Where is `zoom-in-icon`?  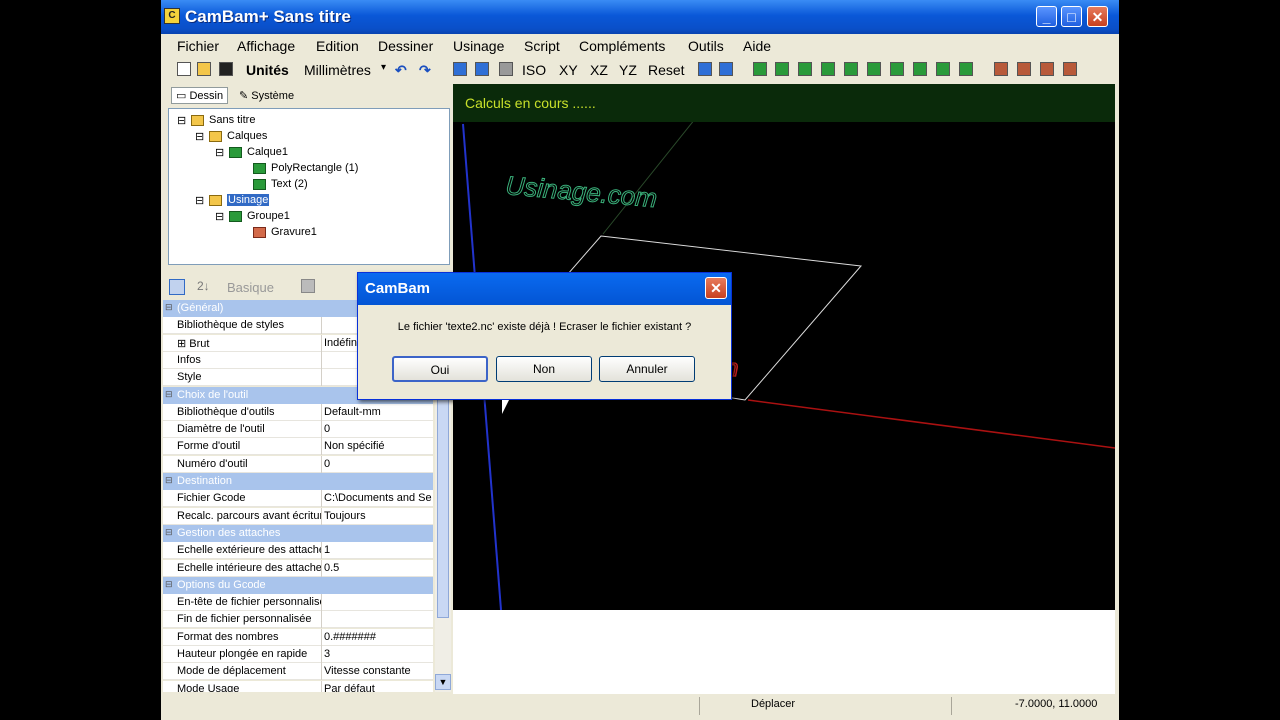 zoom-in-icon is located at coordinates (705, 69).